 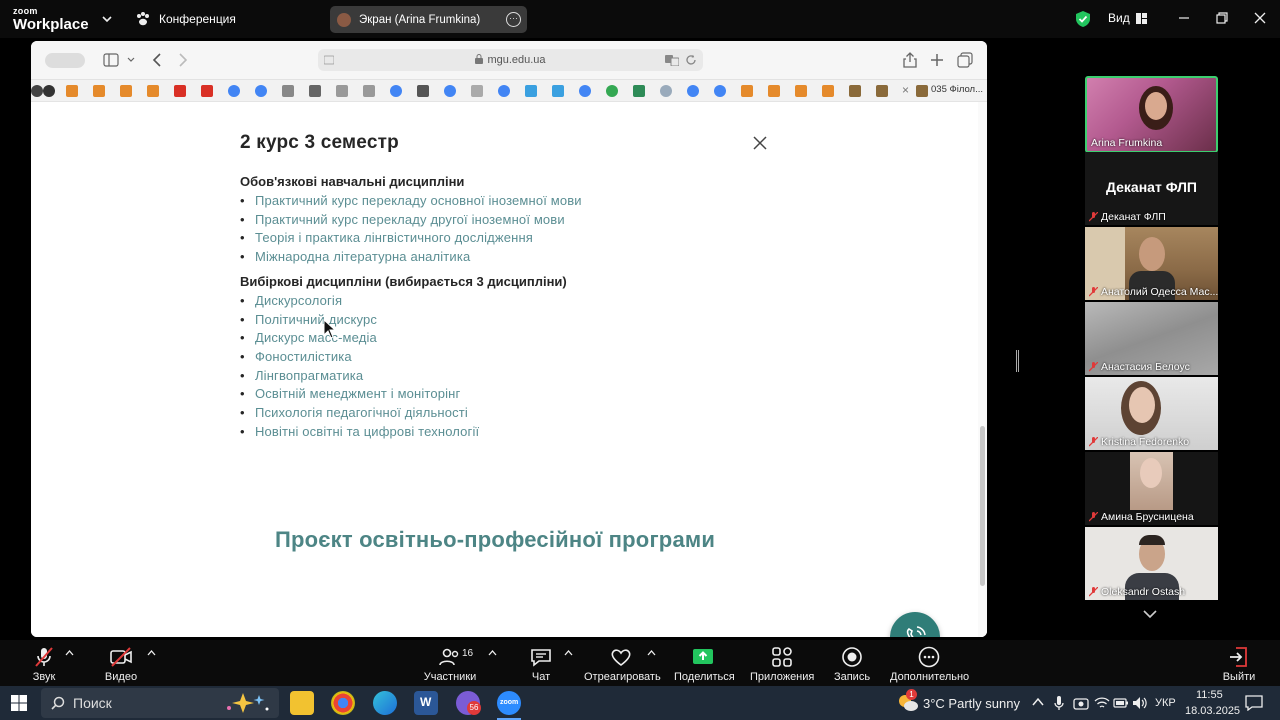 What do you see at coordinates (622, 661) in the screenshot?
I see `react-button: Отреагировать` at bounding box center [622, 661].